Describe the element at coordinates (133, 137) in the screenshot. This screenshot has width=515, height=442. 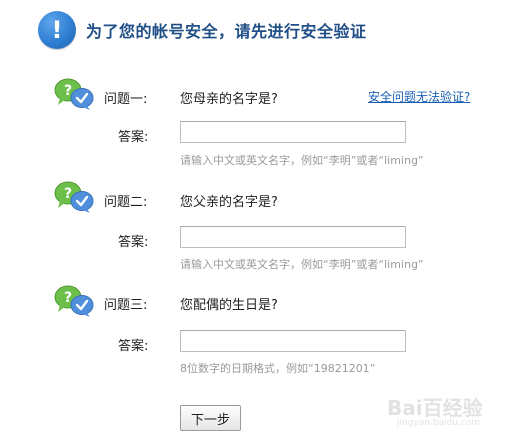
I see `answer-1-label: 答案:` at that location.